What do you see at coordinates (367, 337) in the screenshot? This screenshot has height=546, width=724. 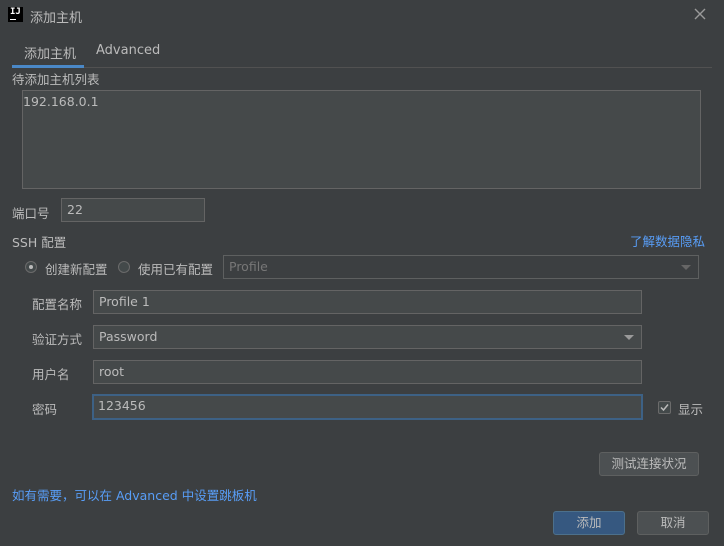 I see `auth-method-select: Password` at bounding box center [367, 337].